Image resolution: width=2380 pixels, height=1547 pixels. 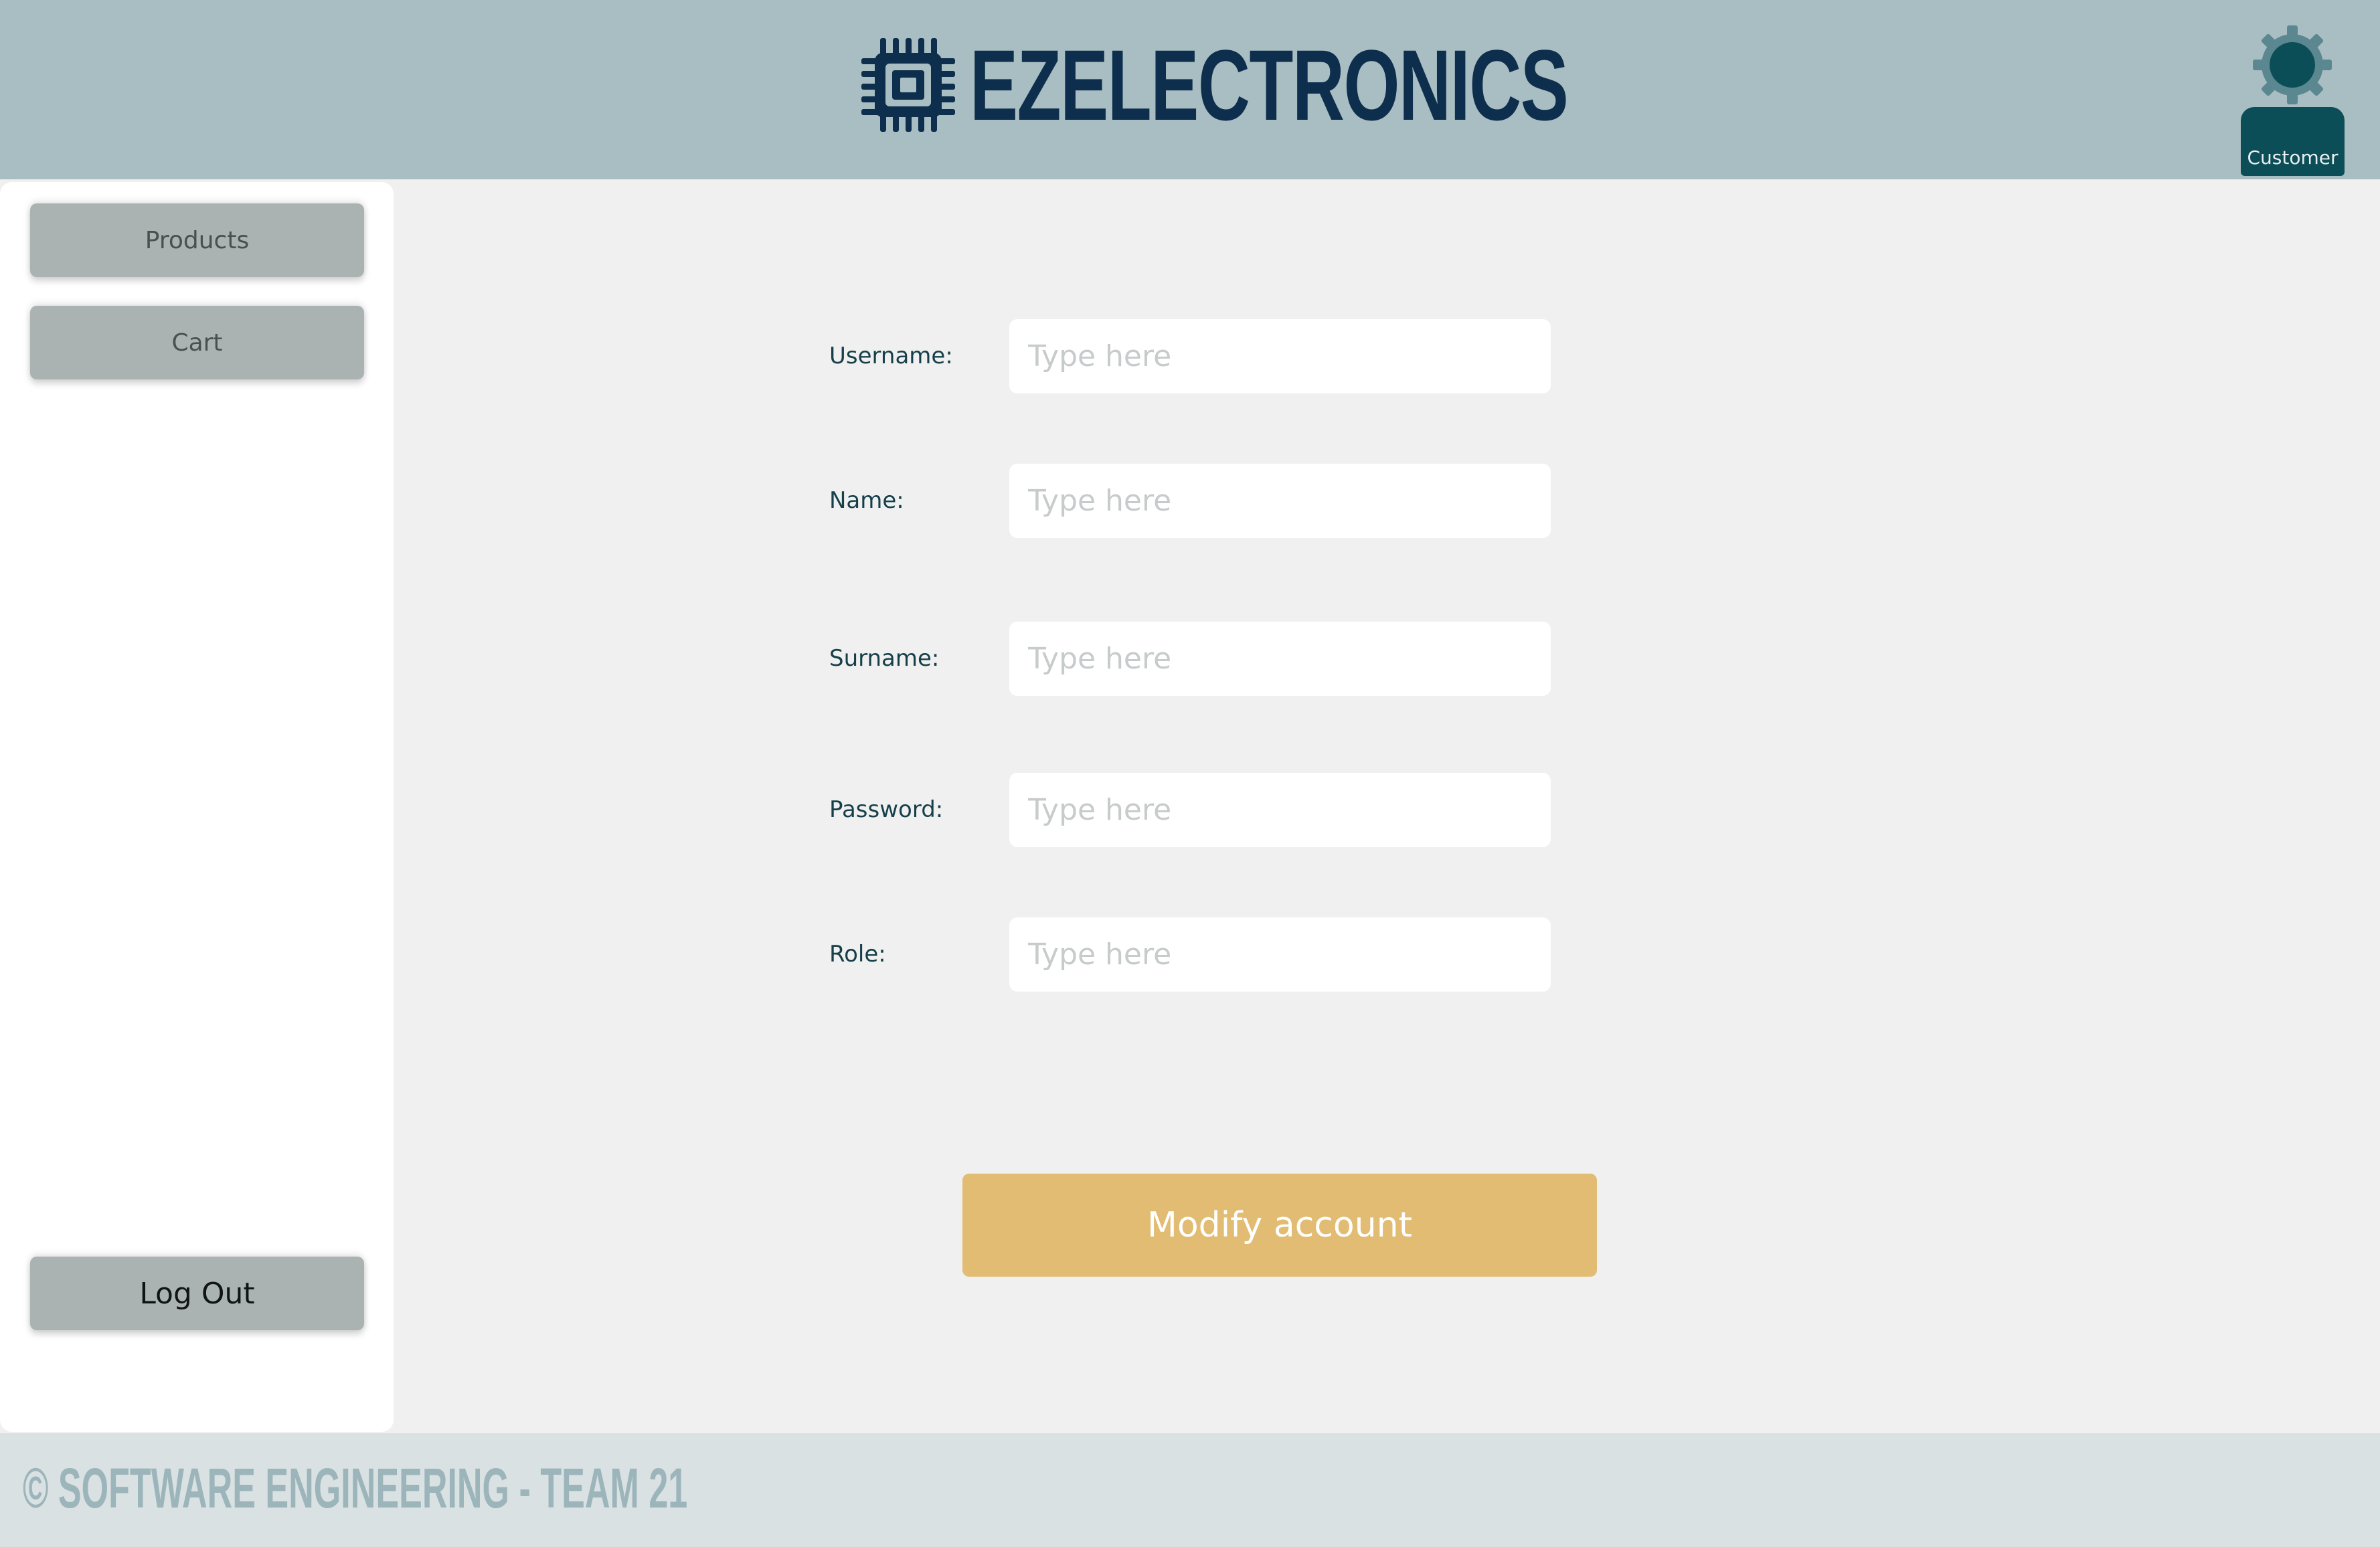 What do you see at coordinates (886, 809) in the screenshot?
I see `password-label: Password:` at bounding box center [886, 809].